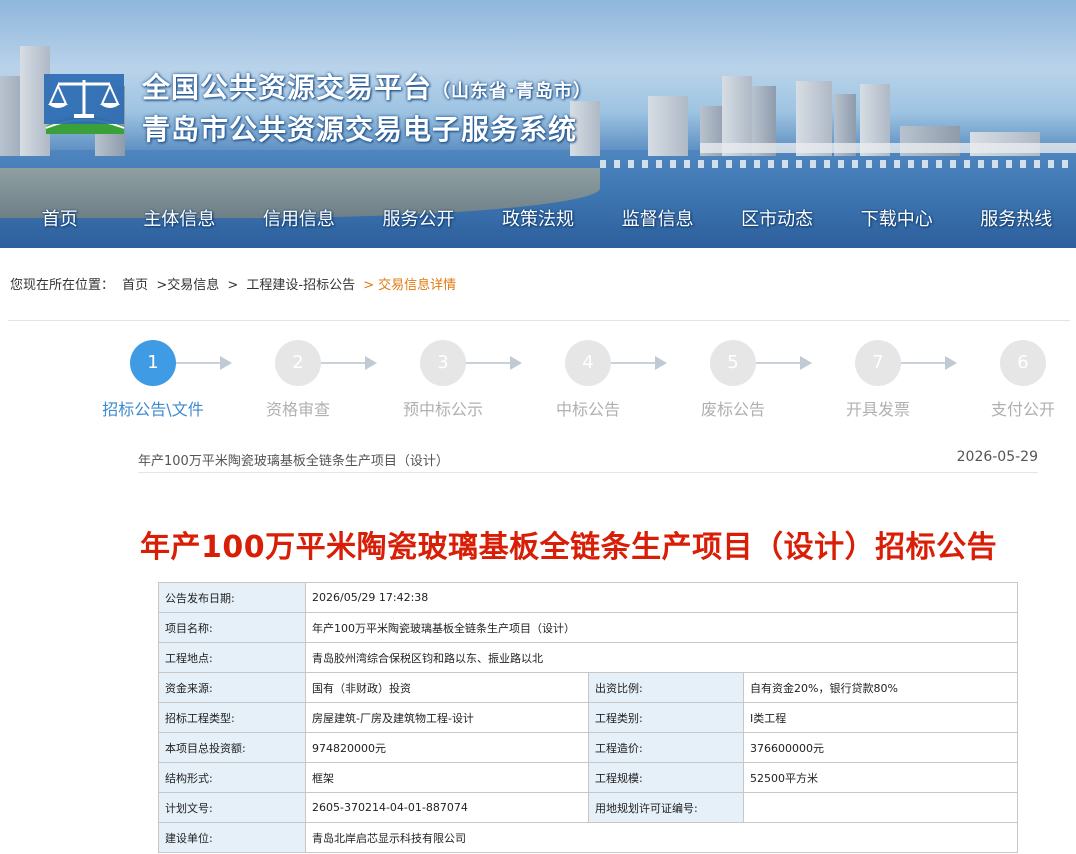 The image size is (1076, 854). What do you see at coordinates (360, 129) in the screenshot?
I see `system-title: 青岛市公共资源交易电子服务系统` at bounding box center [360, 129].